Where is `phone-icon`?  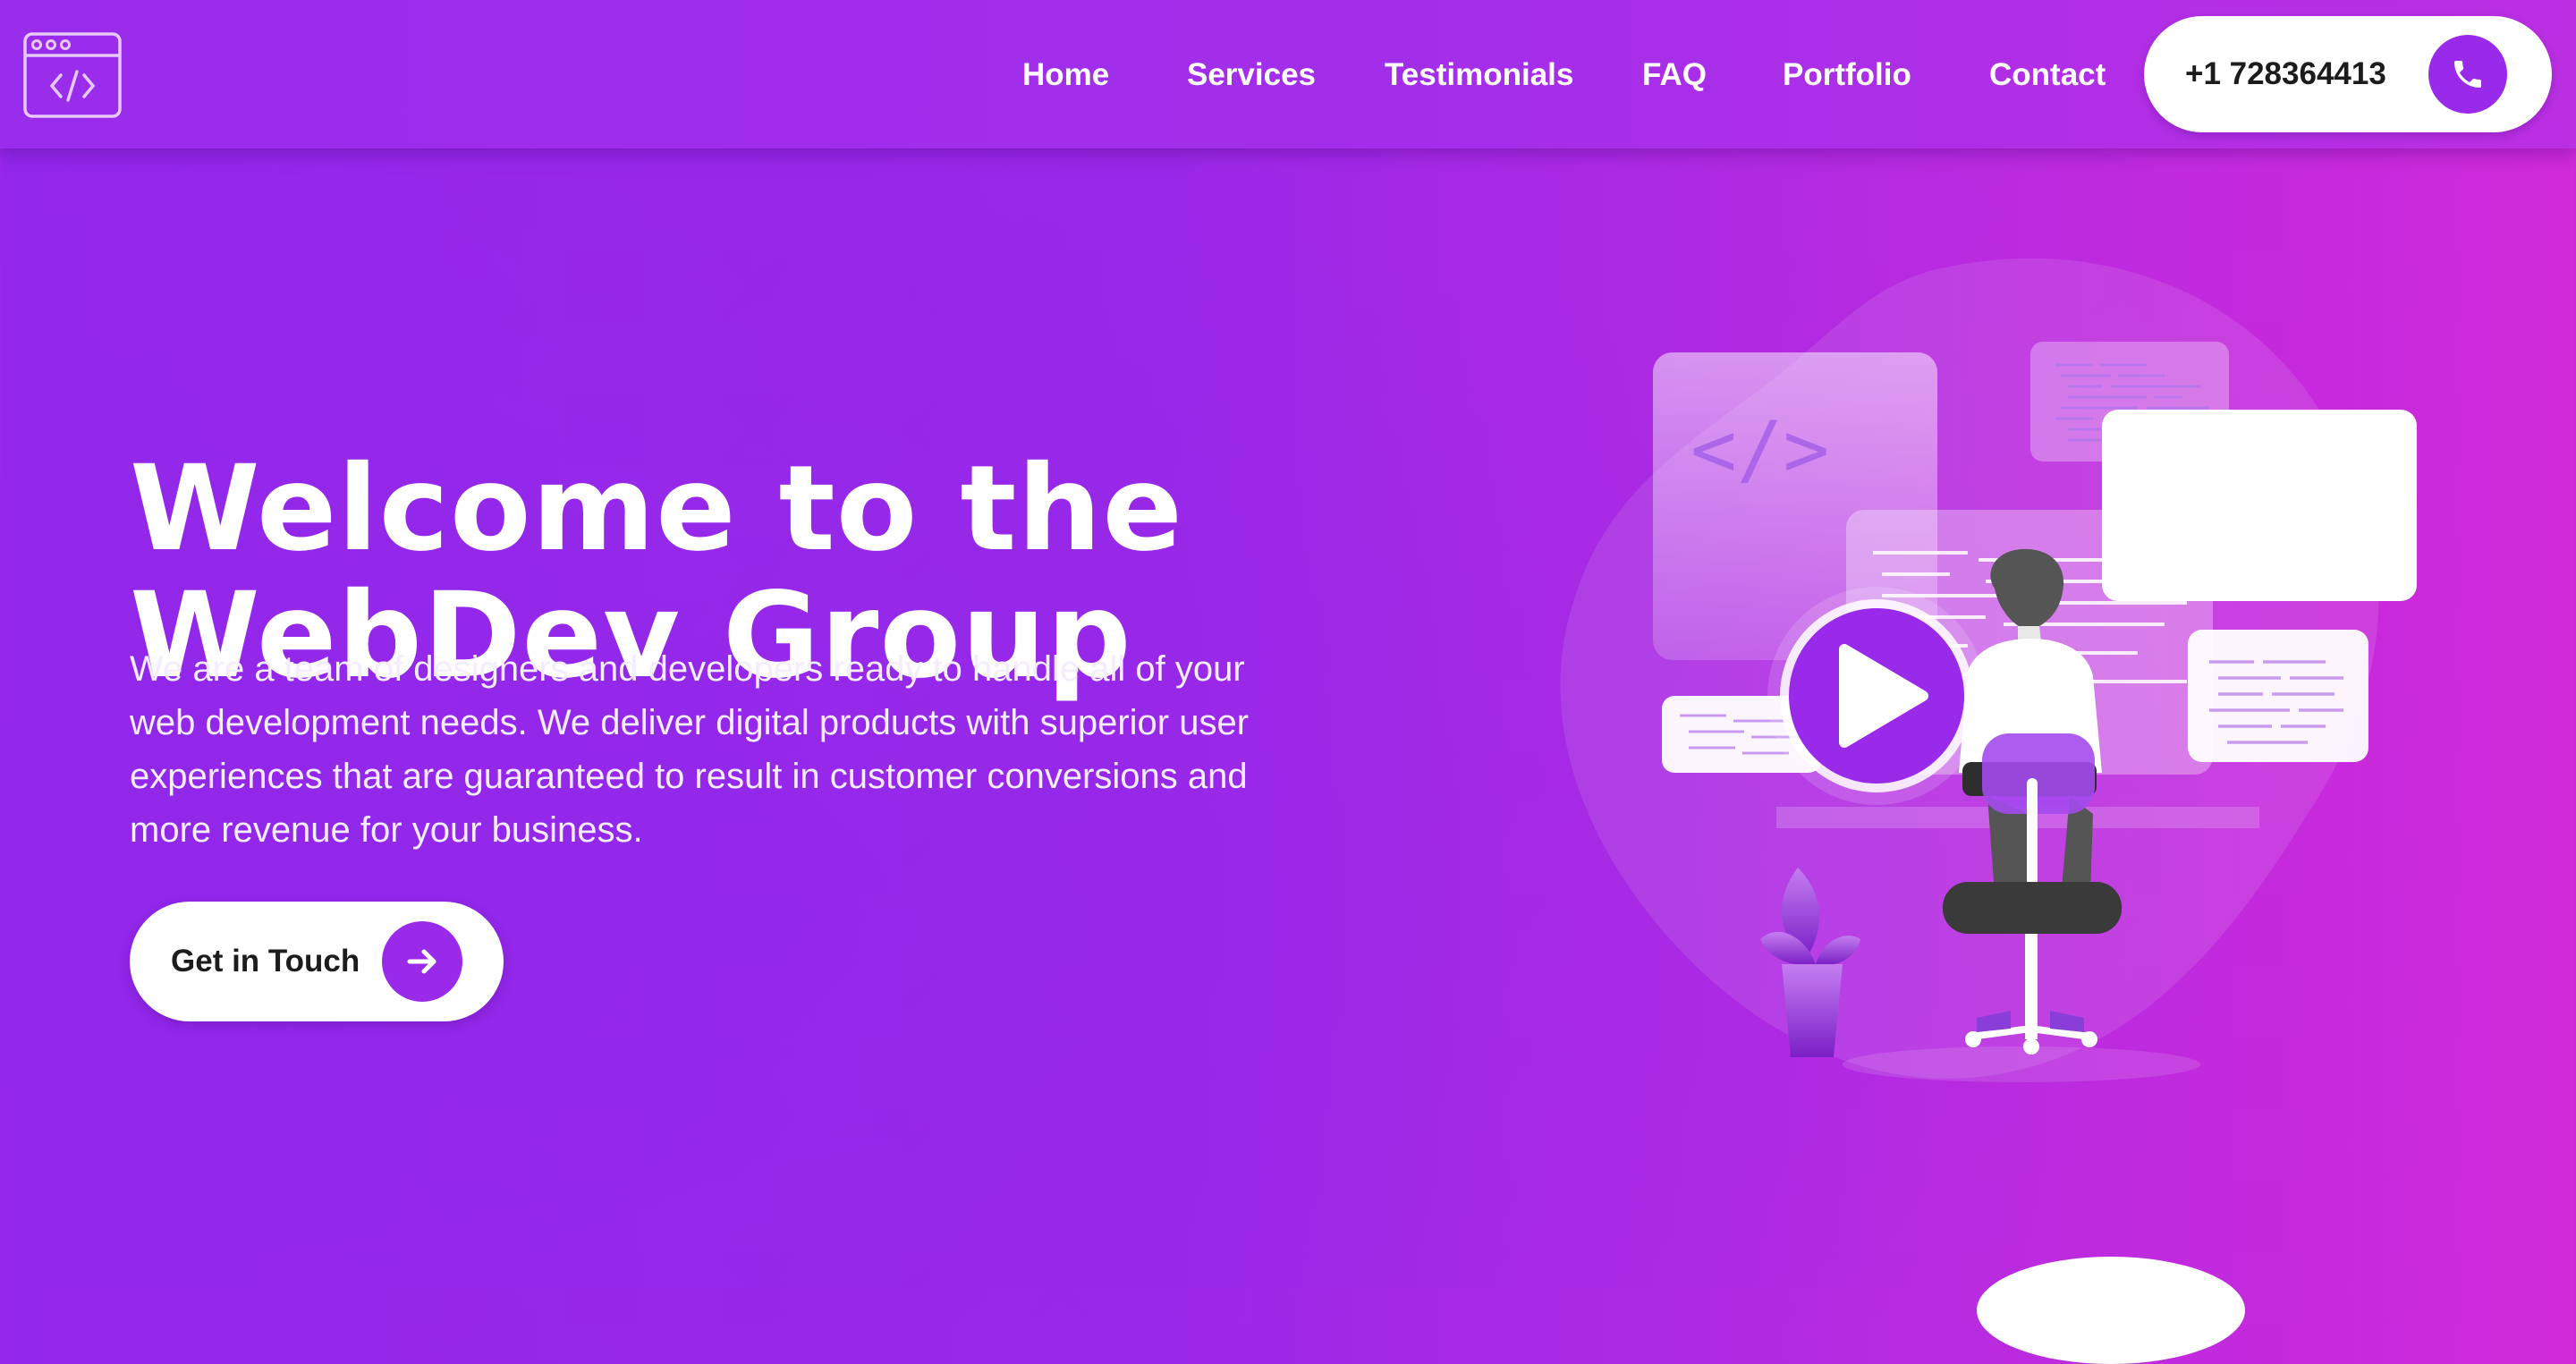 phone-icon is located at coordinates (2467, 74).